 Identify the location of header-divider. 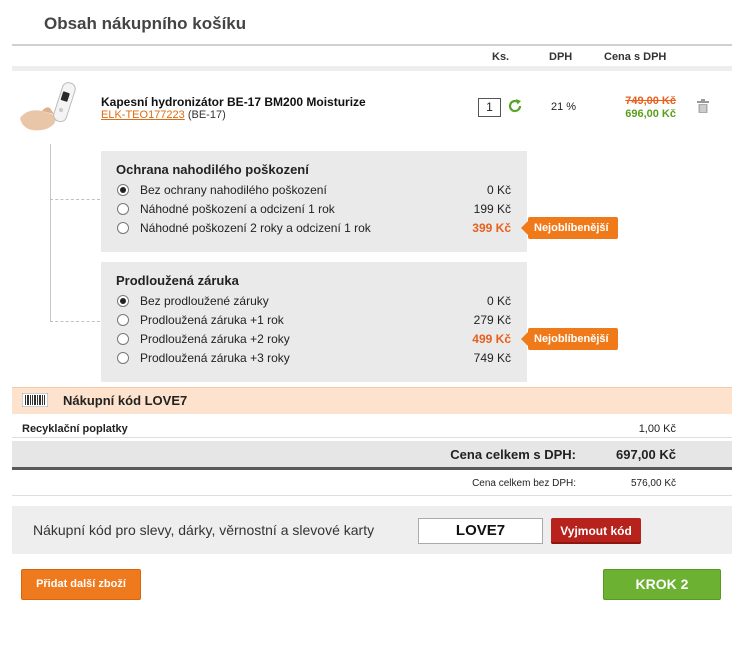
(372, 45).